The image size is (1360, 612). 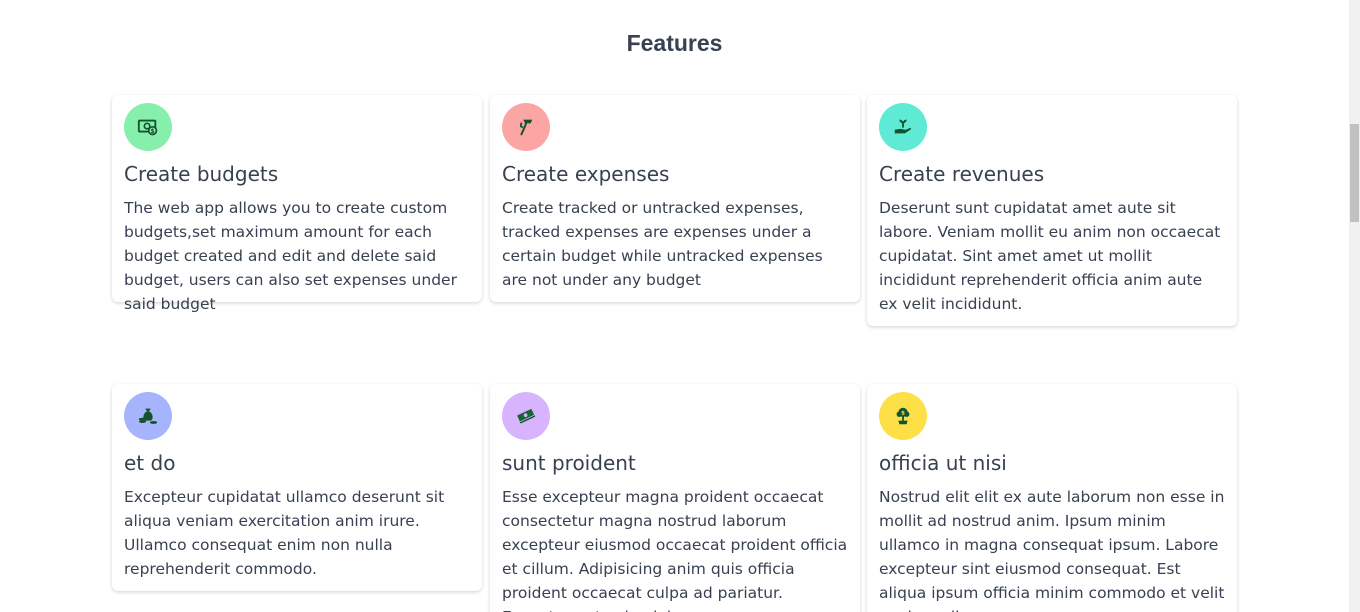 What do you see at coordinates (674, 43) in the screenshot?
I see `section-title: Features` at bounding box center [674, 43].